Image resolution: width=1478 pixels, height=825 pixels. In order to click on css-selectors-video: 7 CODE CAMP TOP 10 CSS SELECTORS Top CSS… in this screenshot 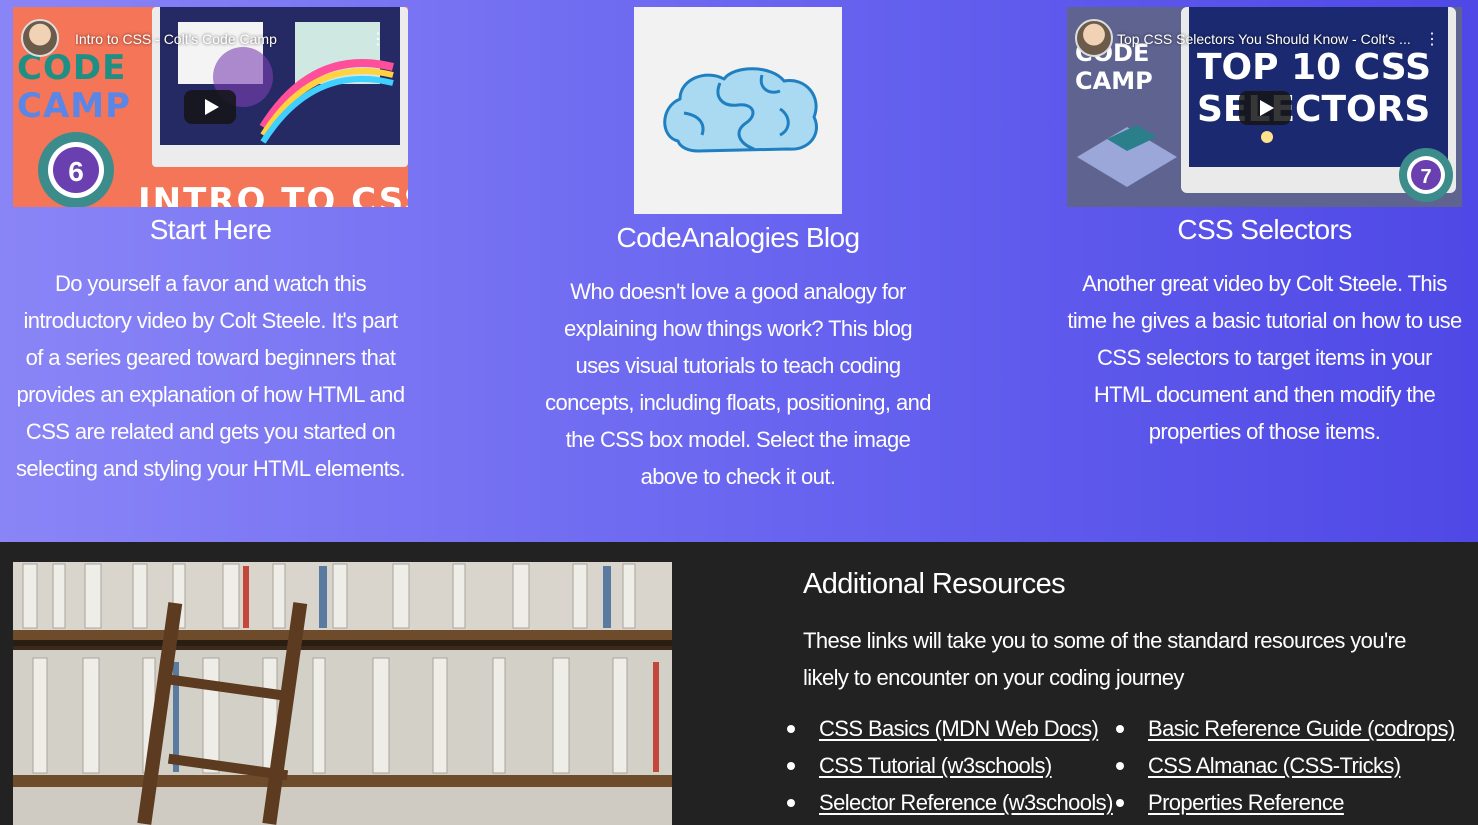, I will do `click(1264, 107)`.